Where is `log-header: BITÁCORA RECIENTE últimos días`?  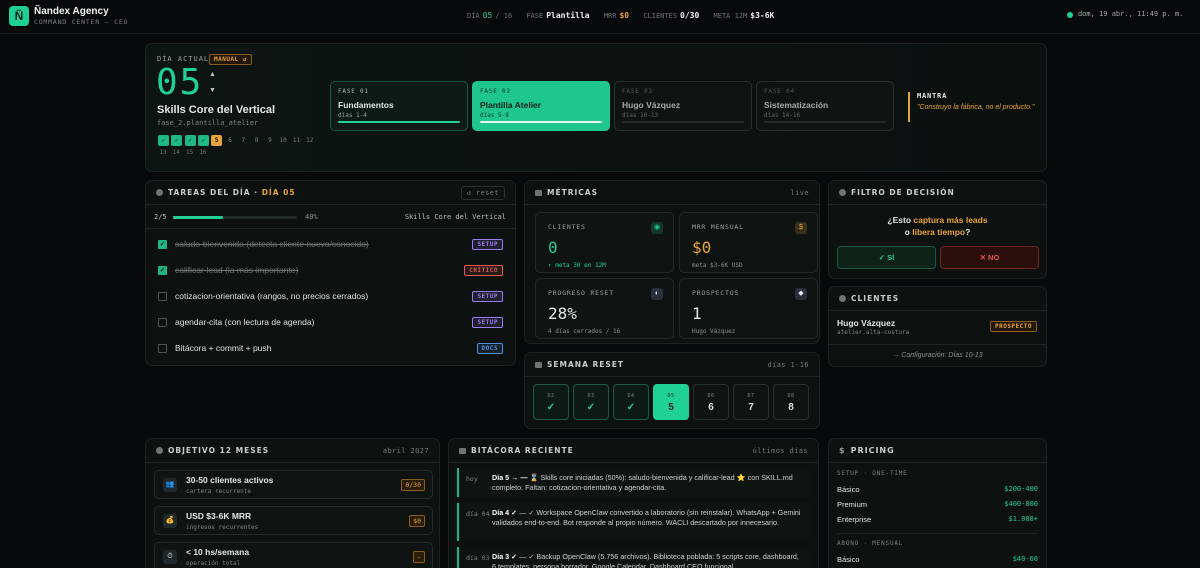 log-header: BITÁCORA RECIENTE últimos días is located at coordinates (633, 451).